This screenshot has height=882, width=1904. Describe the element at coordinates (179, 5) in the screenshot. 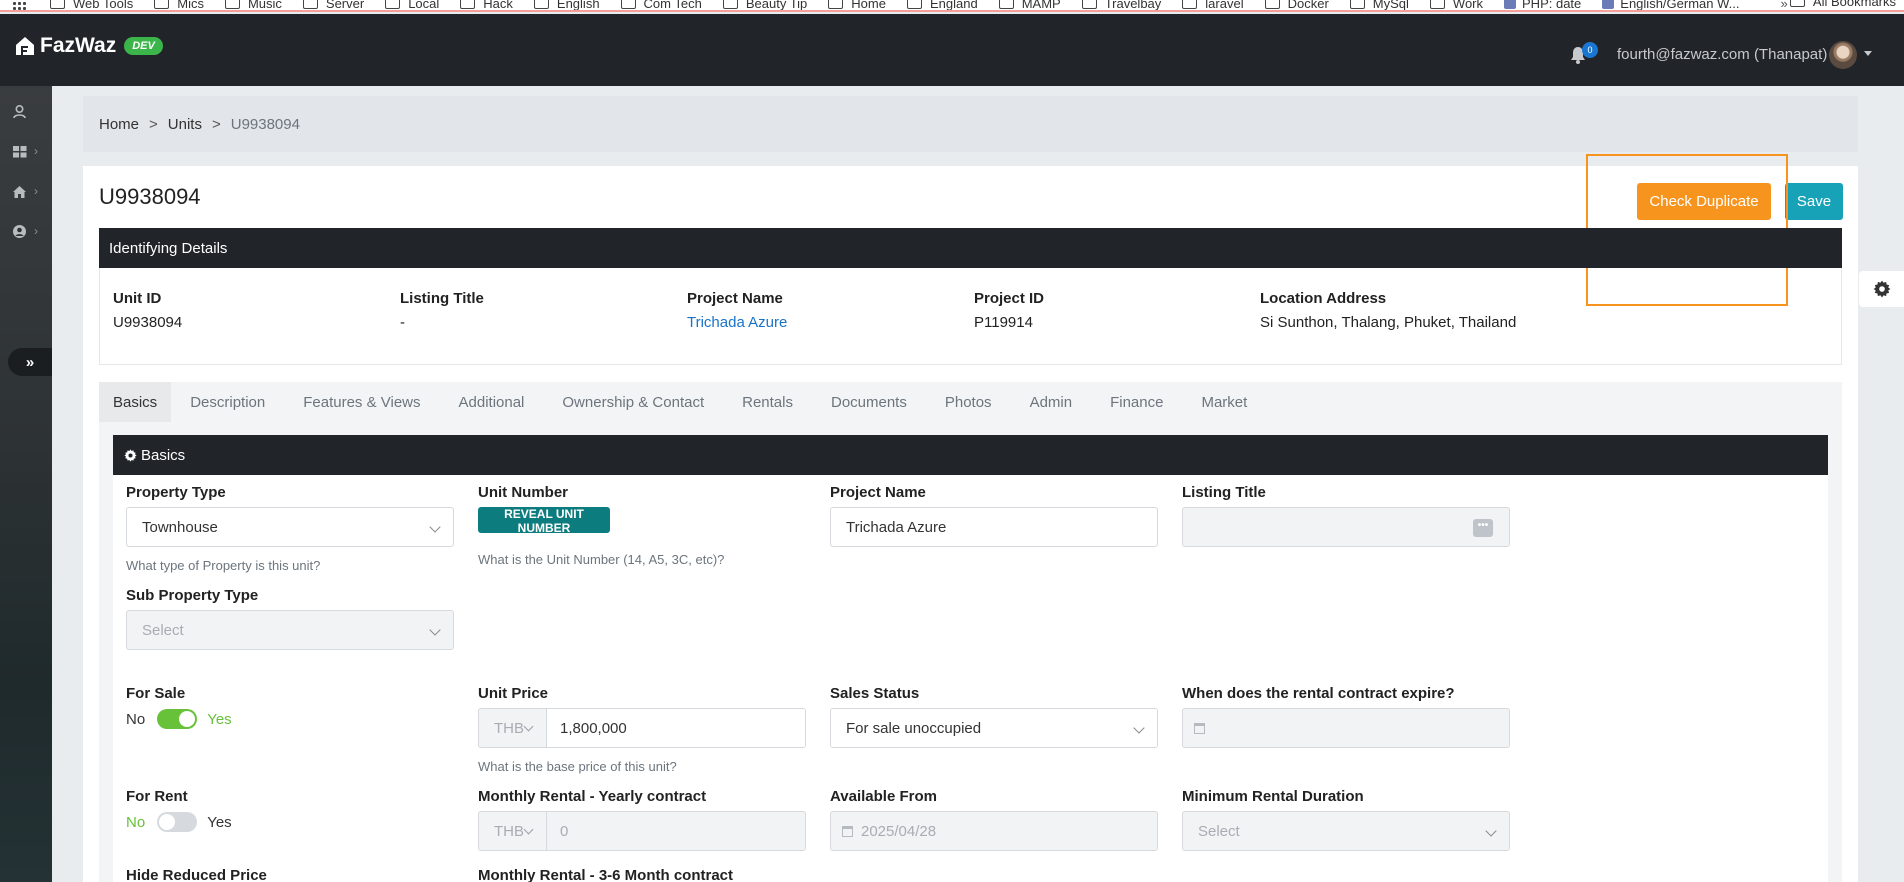

I see `bookmark-item: Mics` at that location.